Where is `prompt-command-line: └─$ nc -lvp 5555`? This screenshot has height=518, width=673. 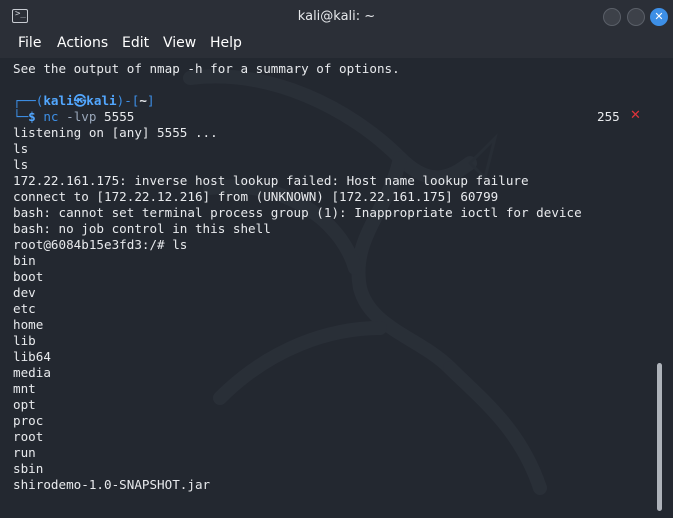 prompt-command-line: └─$ nc -lvp 5555 is located at coordinates (74, 116).